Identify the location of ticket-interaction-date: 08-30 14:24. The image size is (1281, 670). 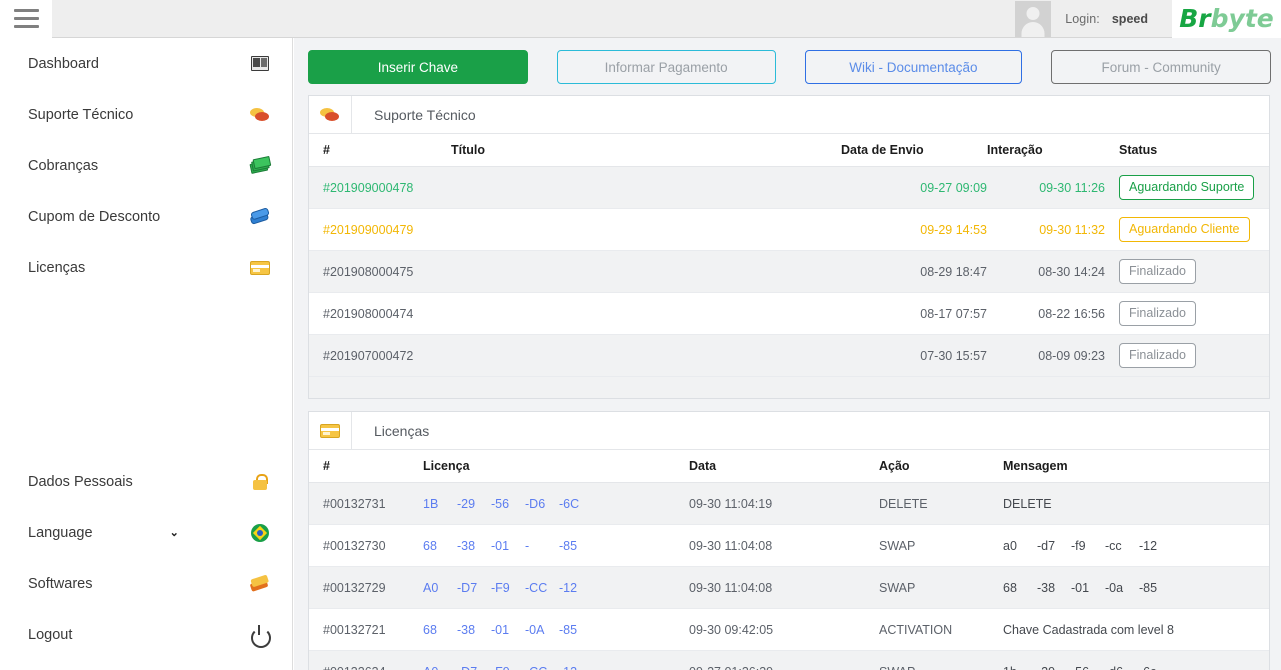
(1071, 271).